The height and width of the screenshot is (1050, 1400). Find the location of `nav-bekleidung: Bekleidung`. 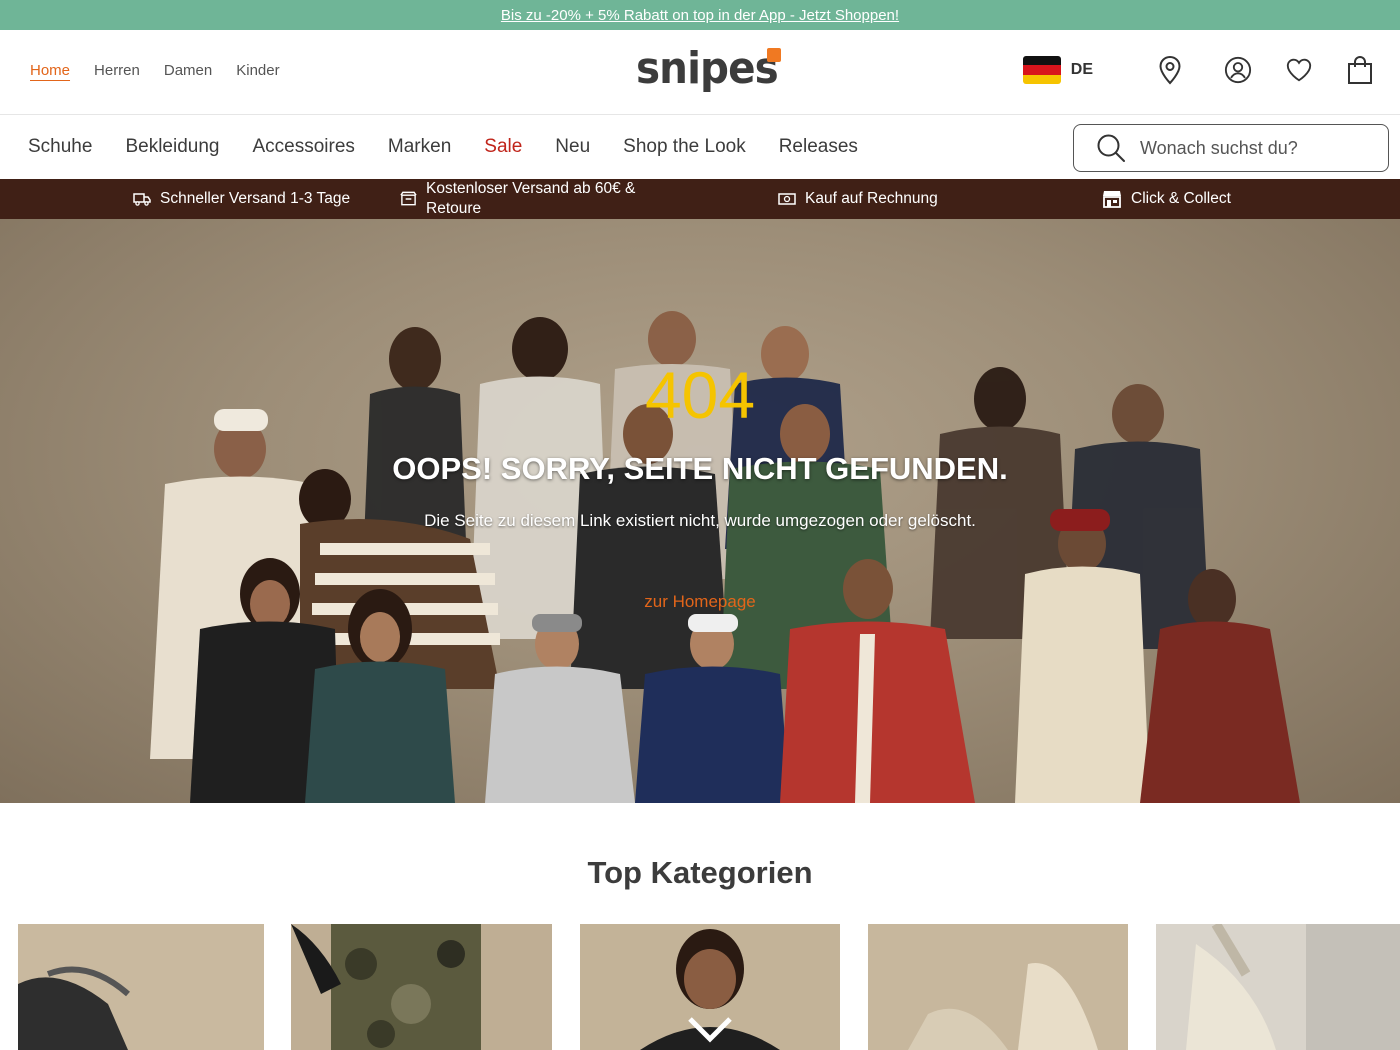

nav-bekleidung: Bekleidung is located at coordinates (172, 147).